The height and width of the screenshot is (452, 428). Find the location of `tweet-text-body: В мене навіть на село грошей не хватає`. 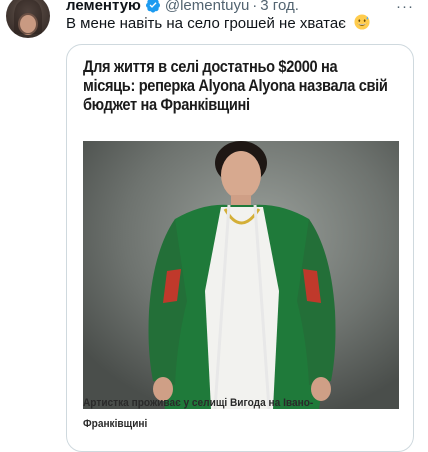

tweet-text-body: В мене навіть на село грошей не хватає is located at coordinates (206, 23).